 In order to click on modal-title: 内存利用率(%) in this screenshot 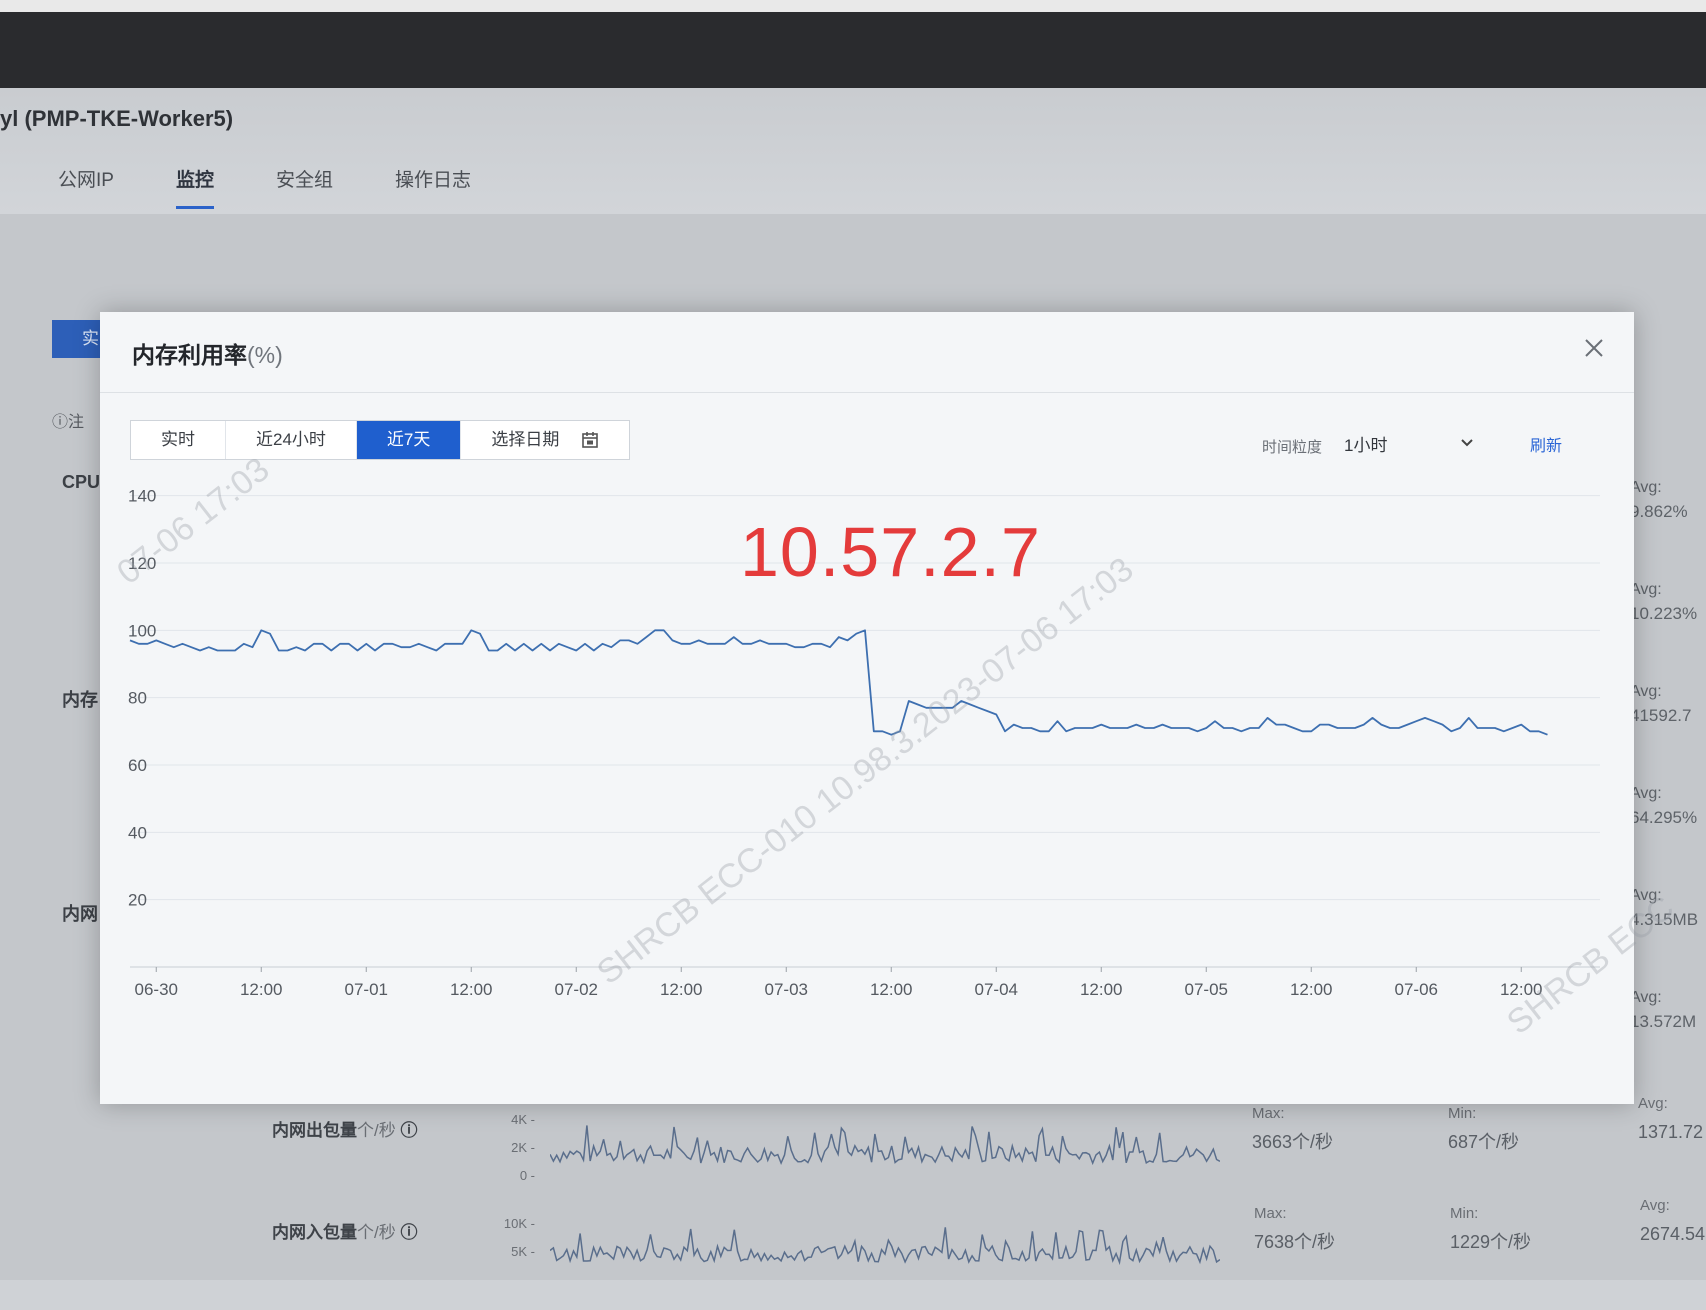, I will do `click(207, 355)`.